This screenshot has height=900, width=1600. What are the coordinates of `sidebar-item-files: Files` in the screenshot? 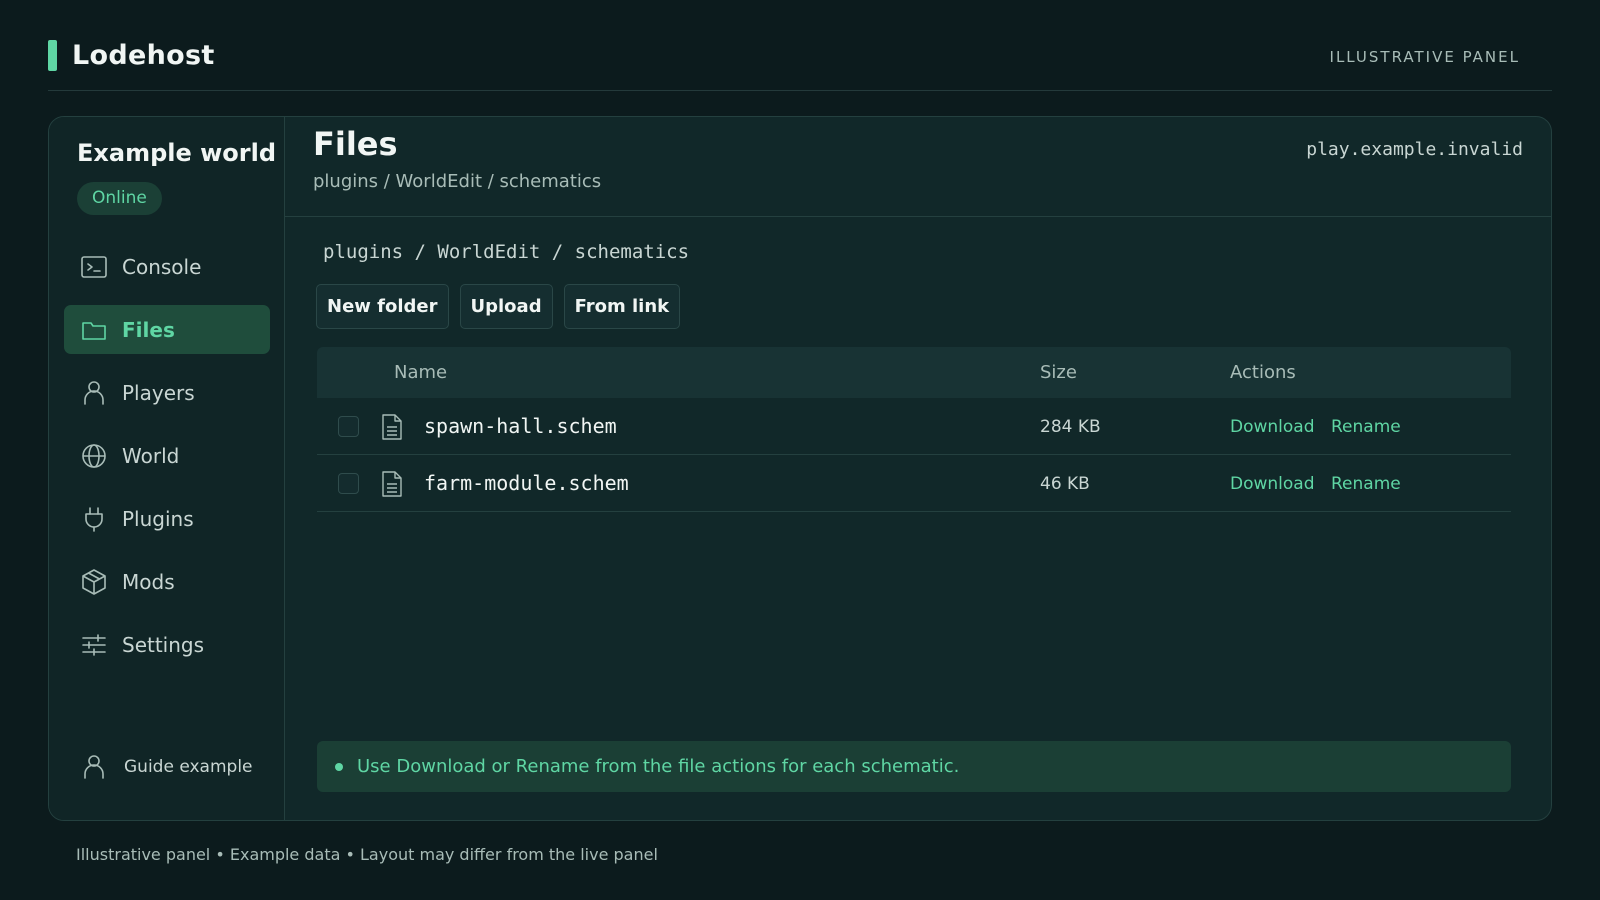 It's located at (167, 329).